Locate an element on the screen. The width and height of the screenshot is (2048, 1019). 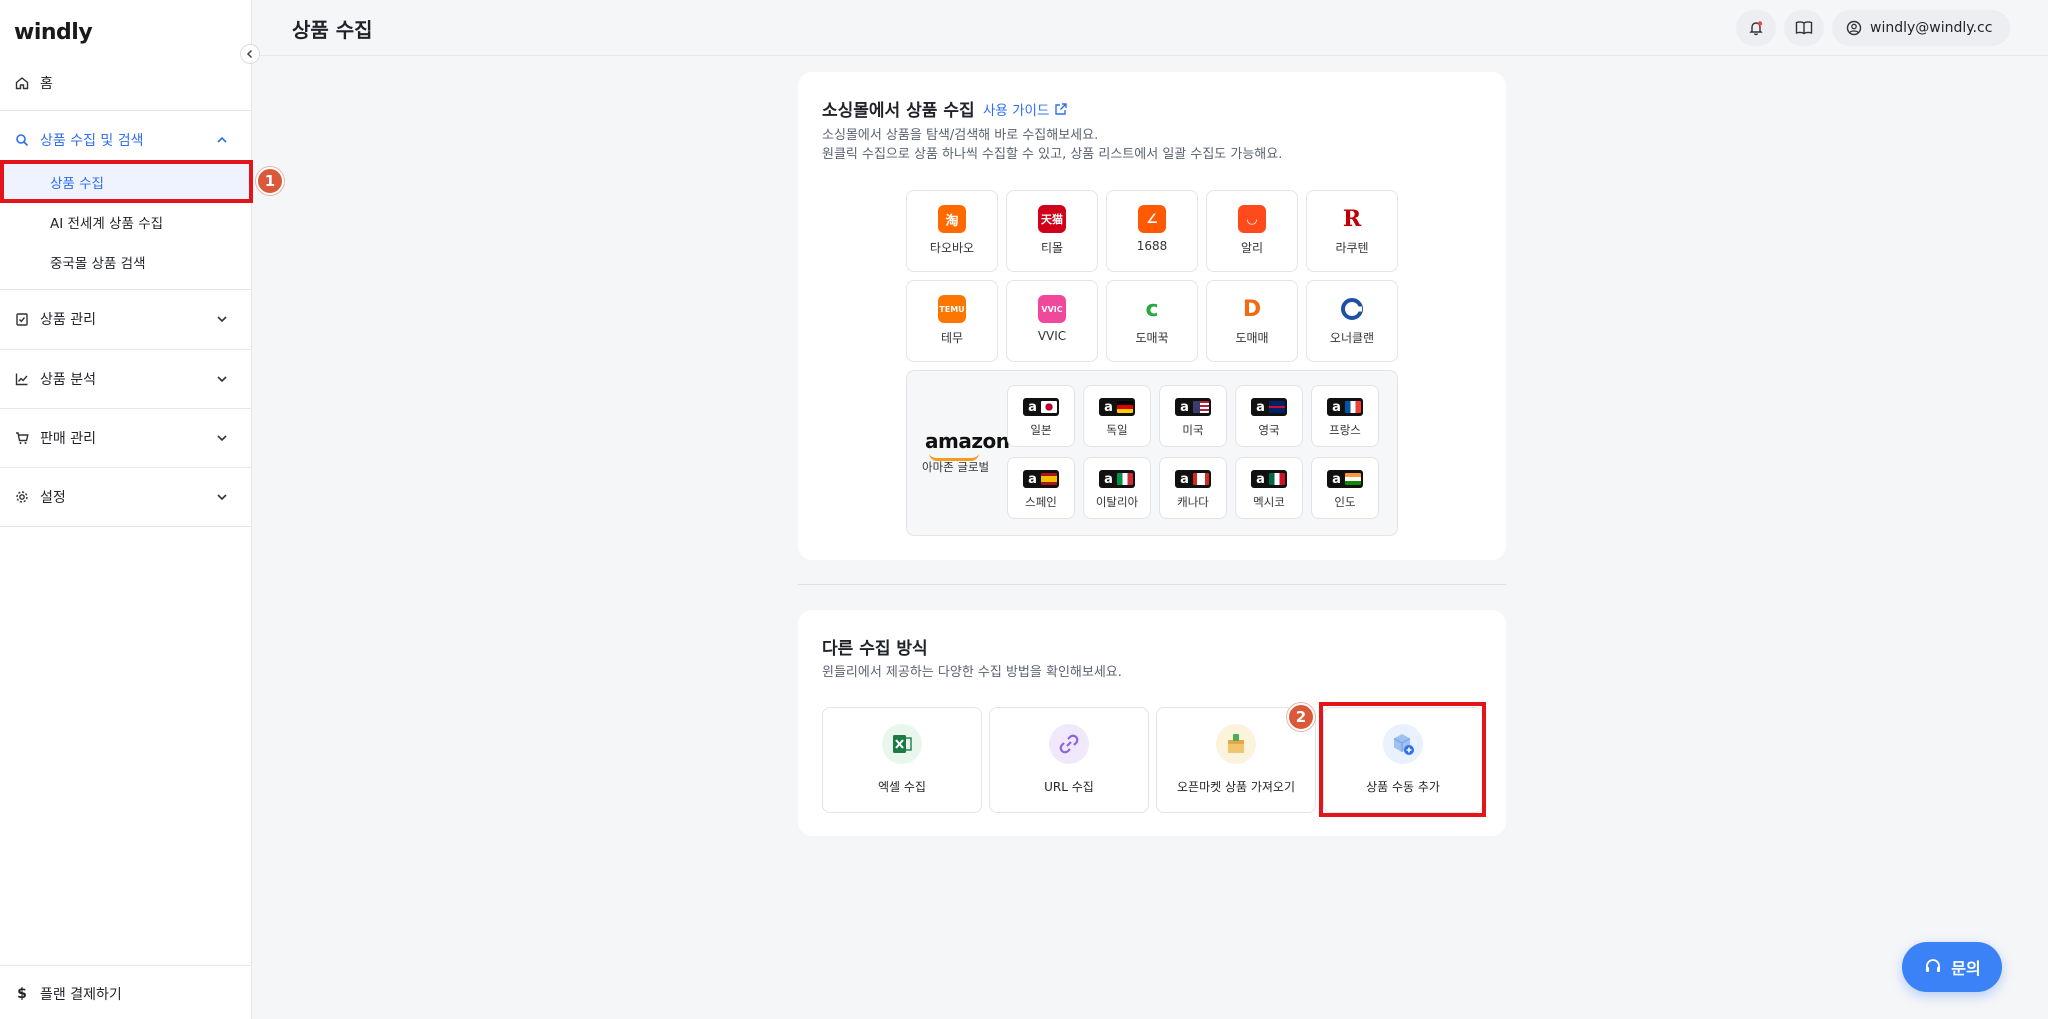
guide-link-label: 사용 가이드 is located at coordinates (1016, 111).